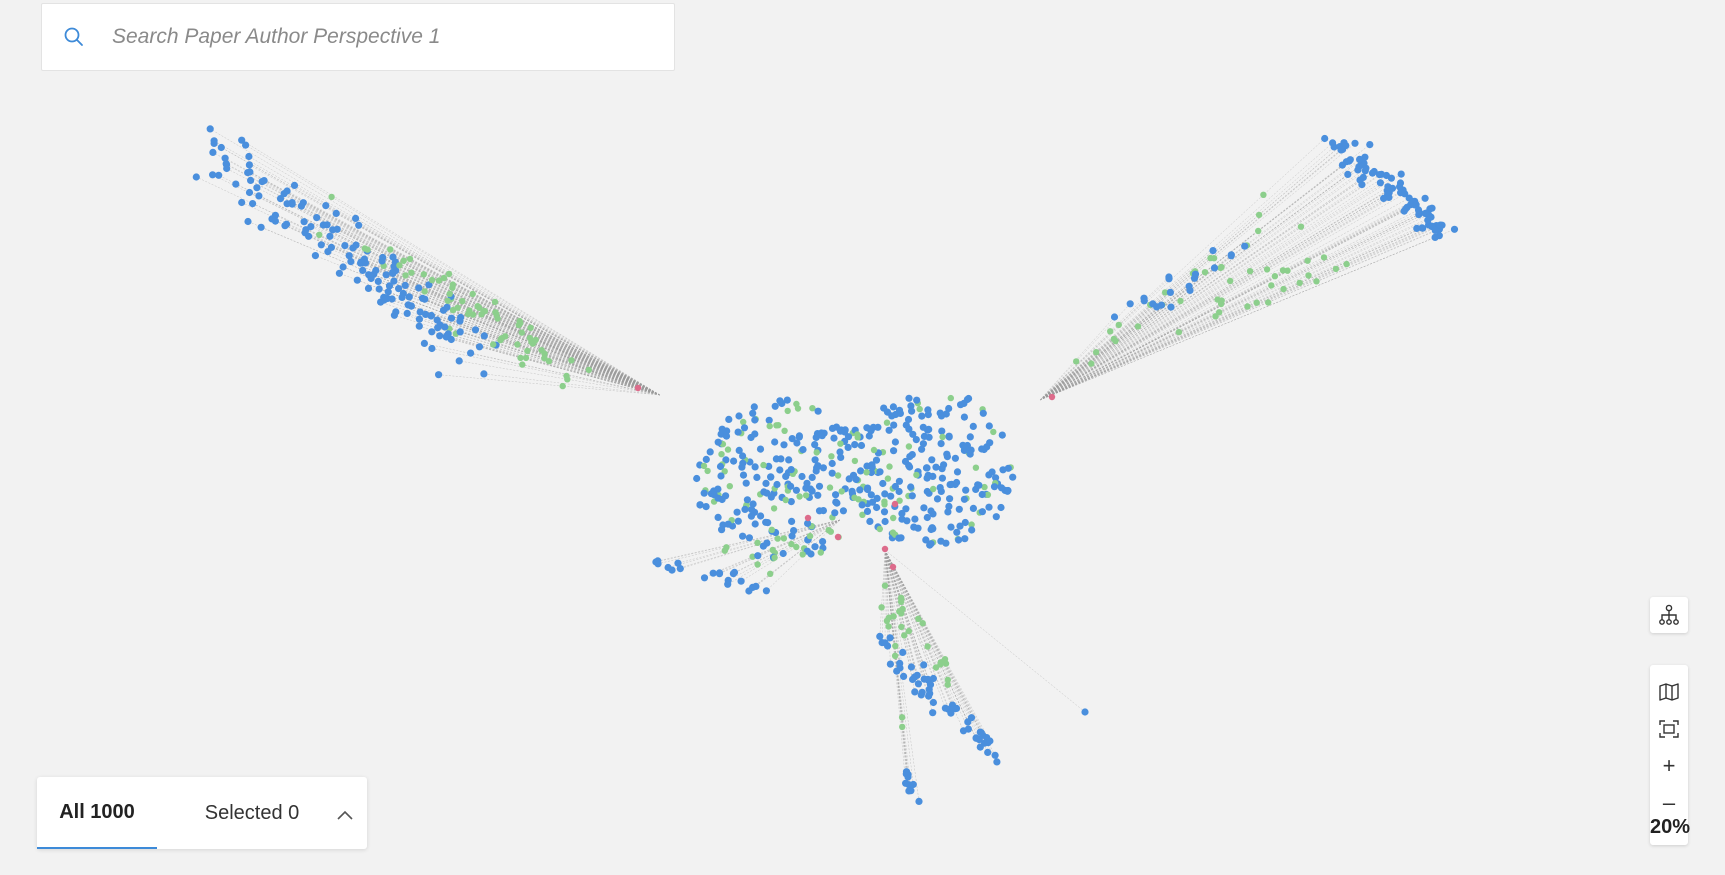  I want to click on layout-button, so click(1669, 615).